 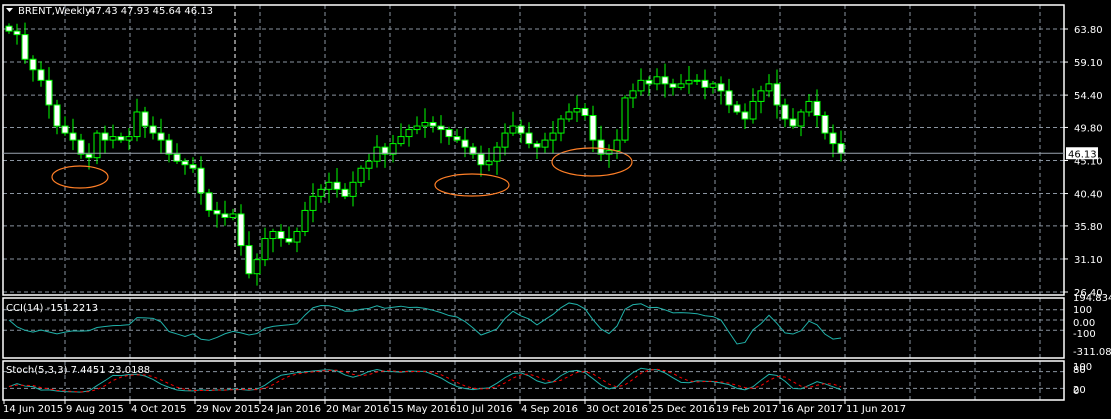 I want to click on dropdown-triangle-icon, so click(x=9, y=10).